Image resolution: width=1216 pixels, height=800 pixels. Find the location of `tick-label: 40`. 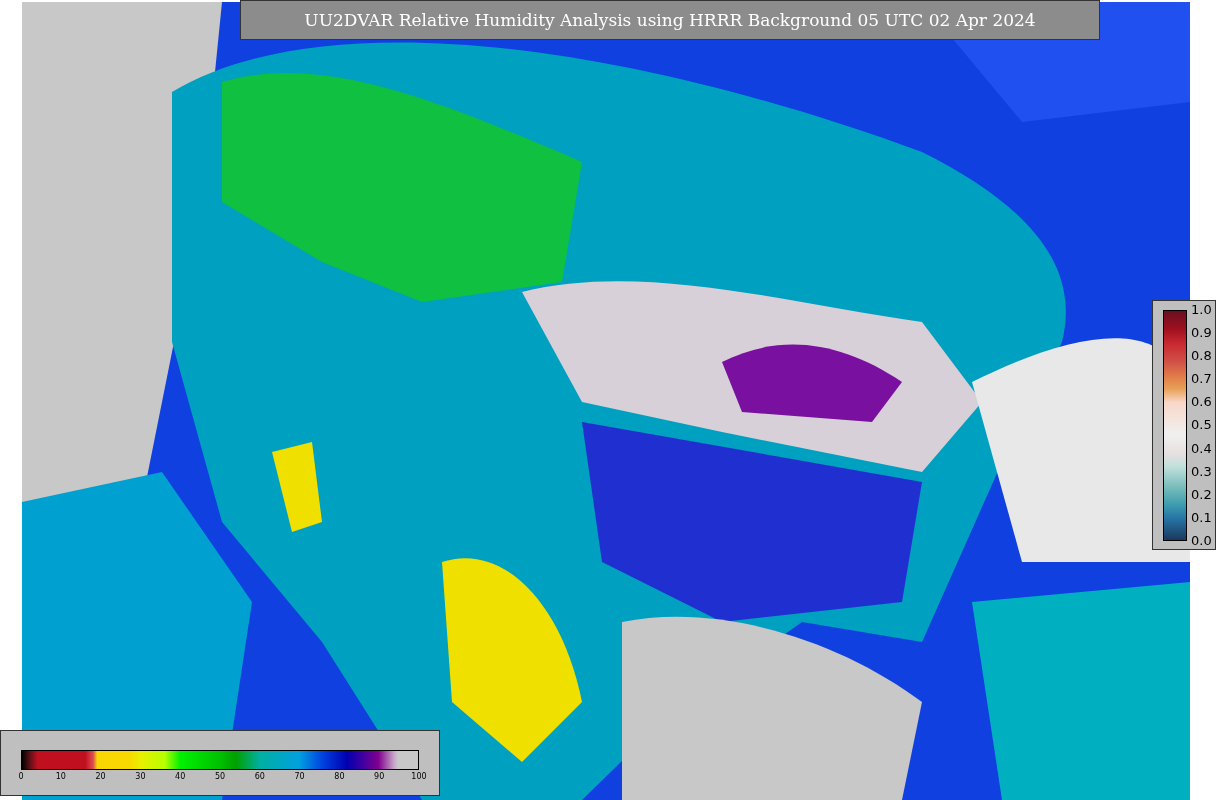

tick-label: 40 is located at coordinates (180, 776).